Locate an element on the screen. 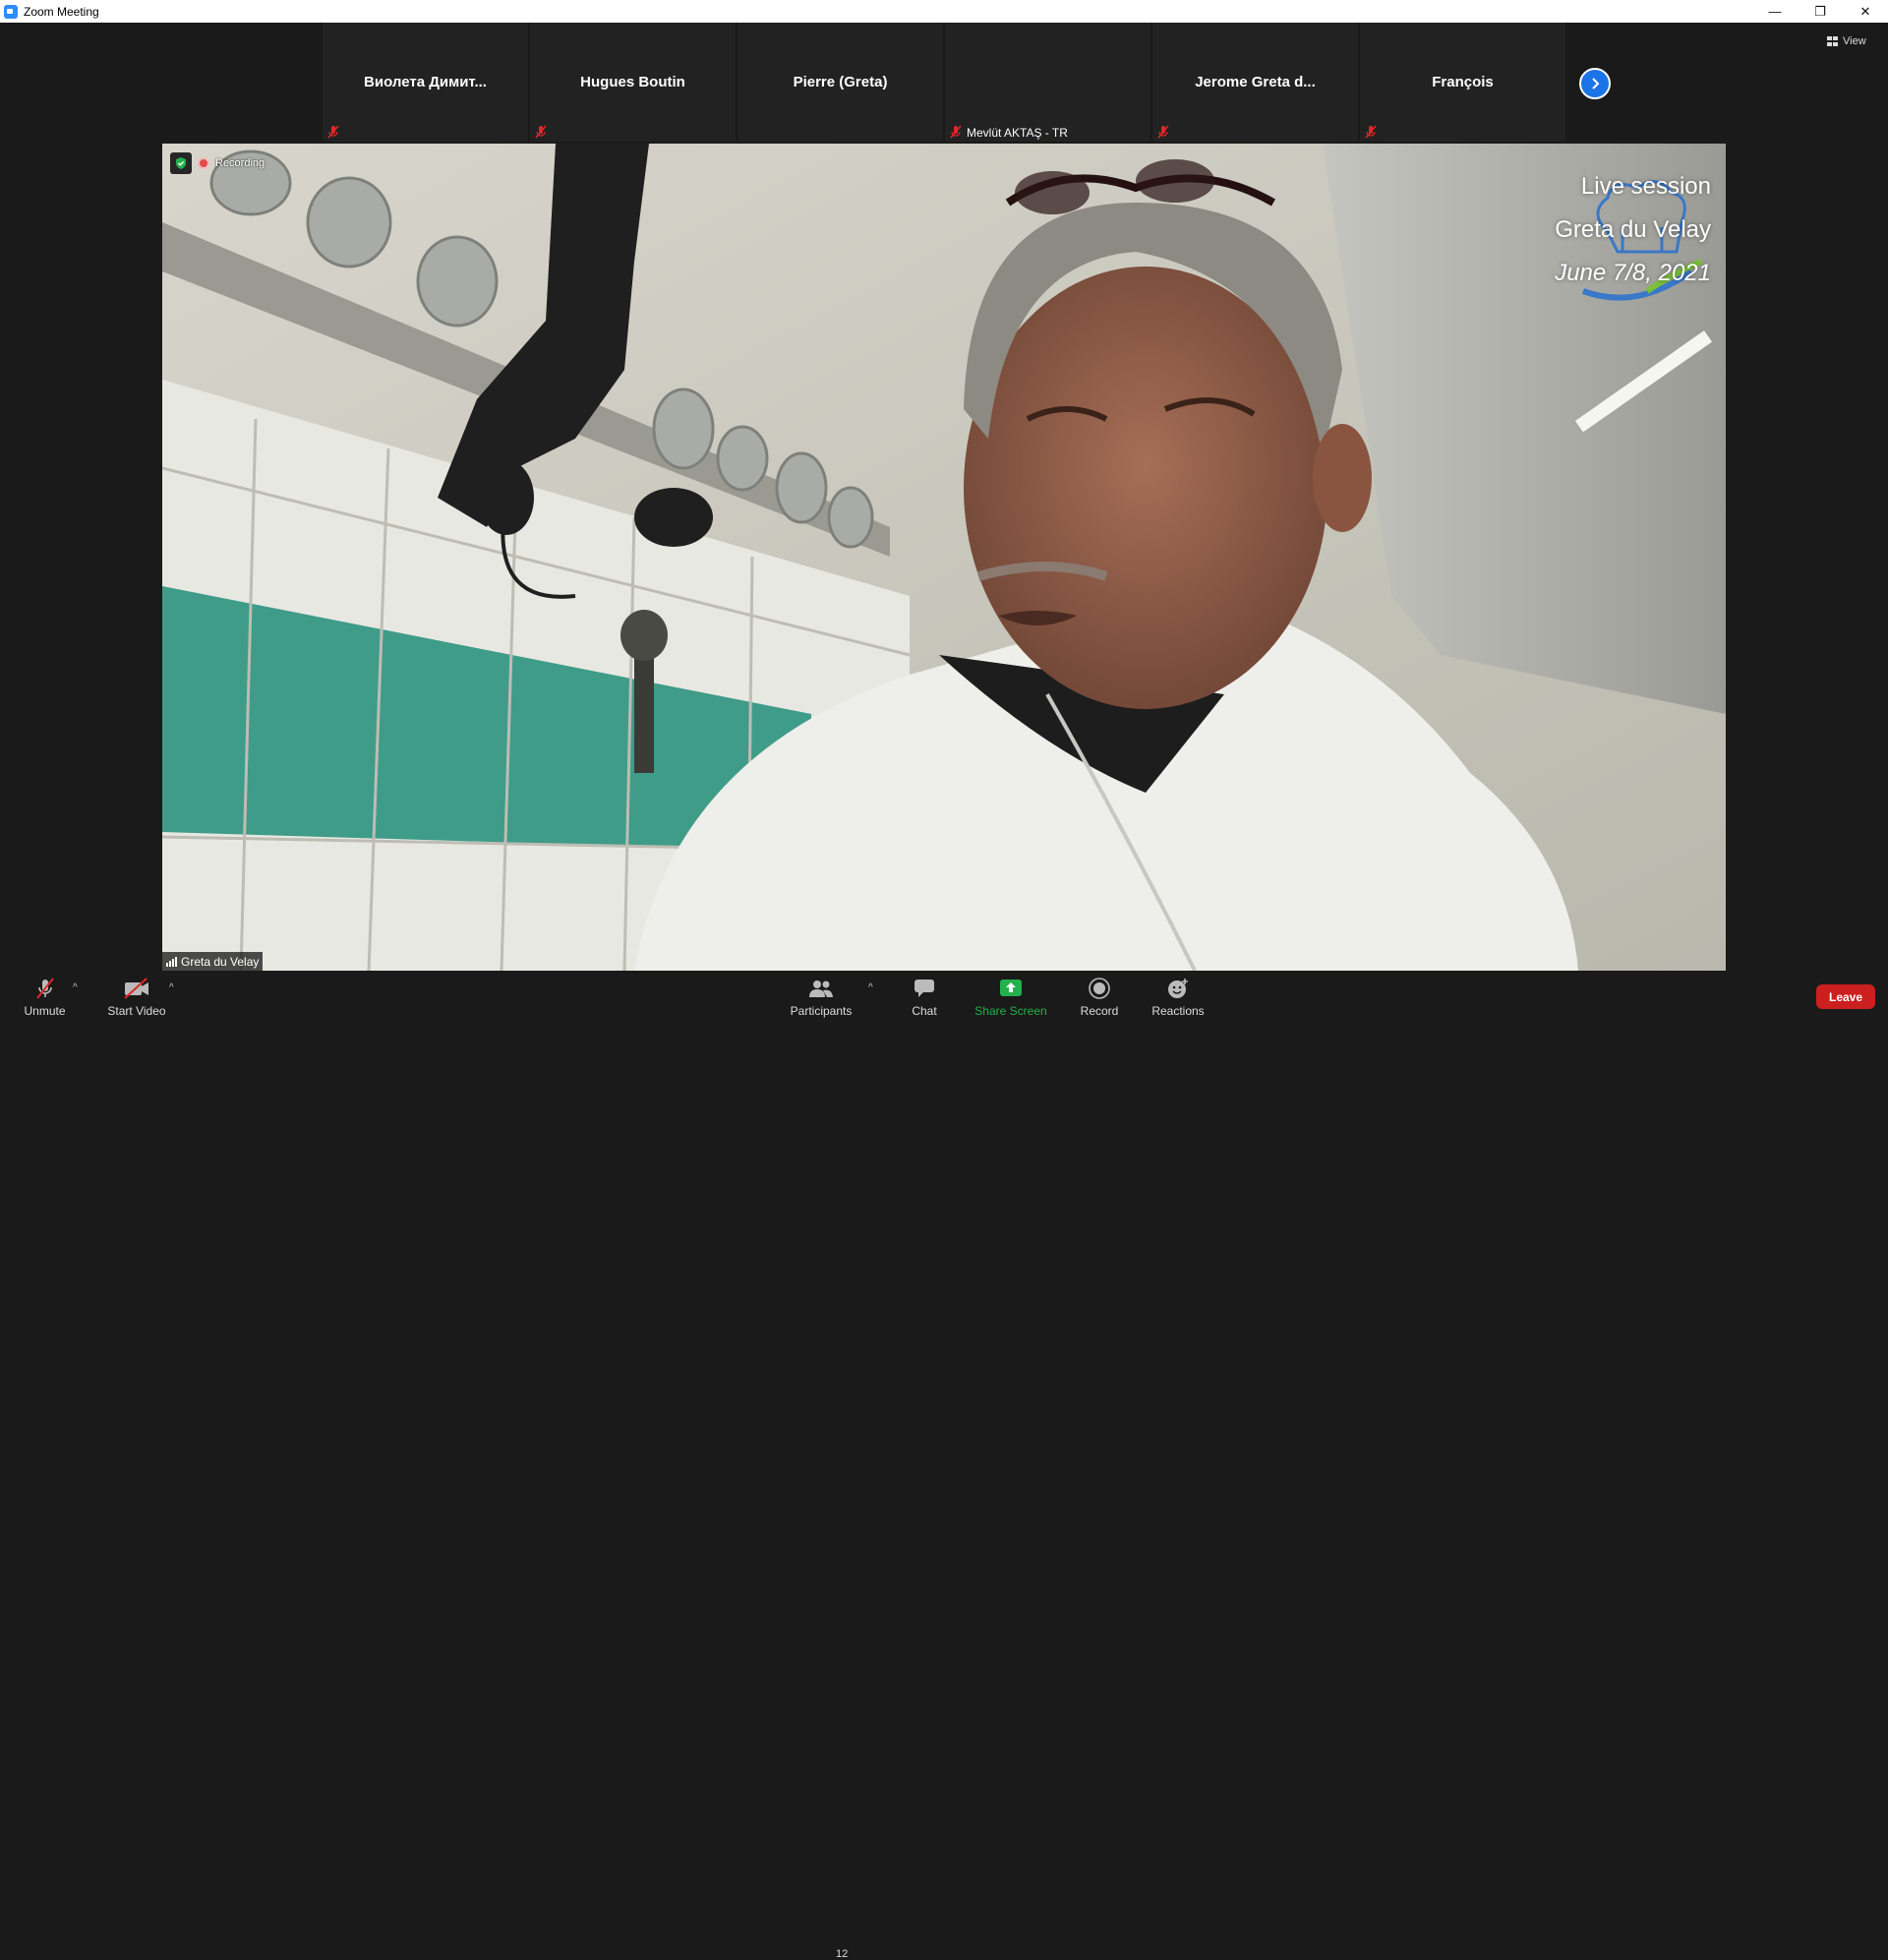 The height and width of the screenshot is (1960, 1888). participants-button: Participants is located at coordinates (821, 996).